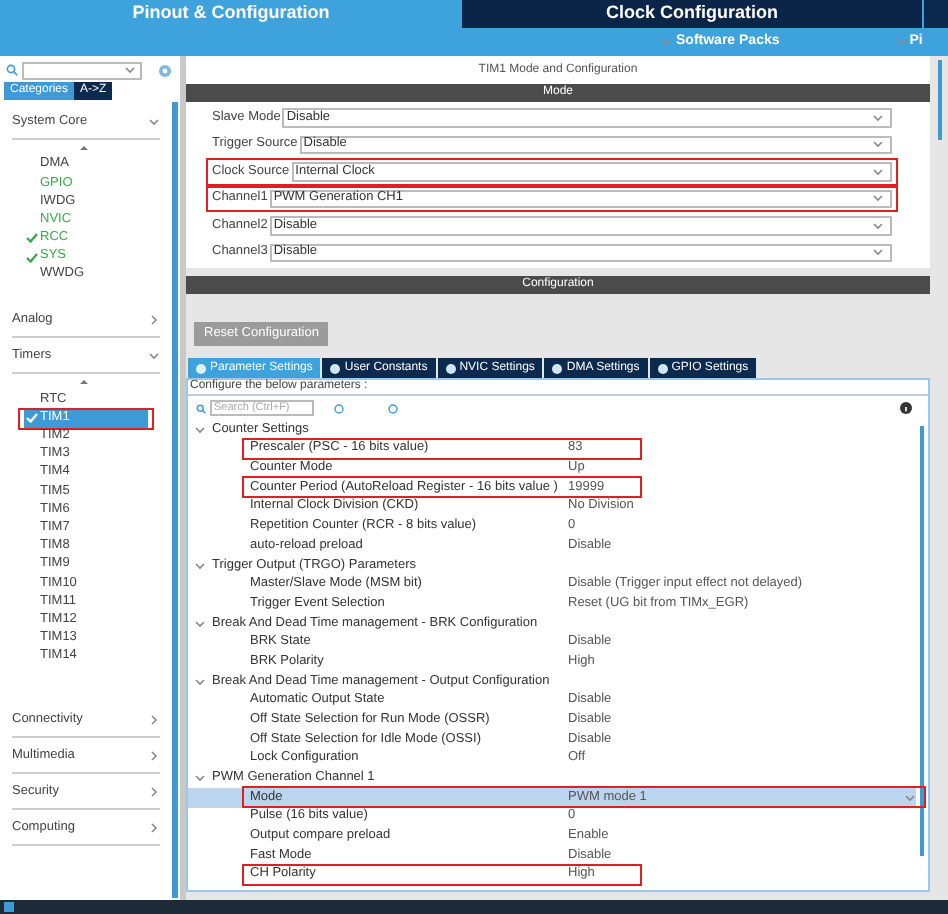 Image resolution: width=948 pixels, height=914 pixels. Describe the element at coordinates (82, 70) in the screenshot. I see `search-field` at that location.